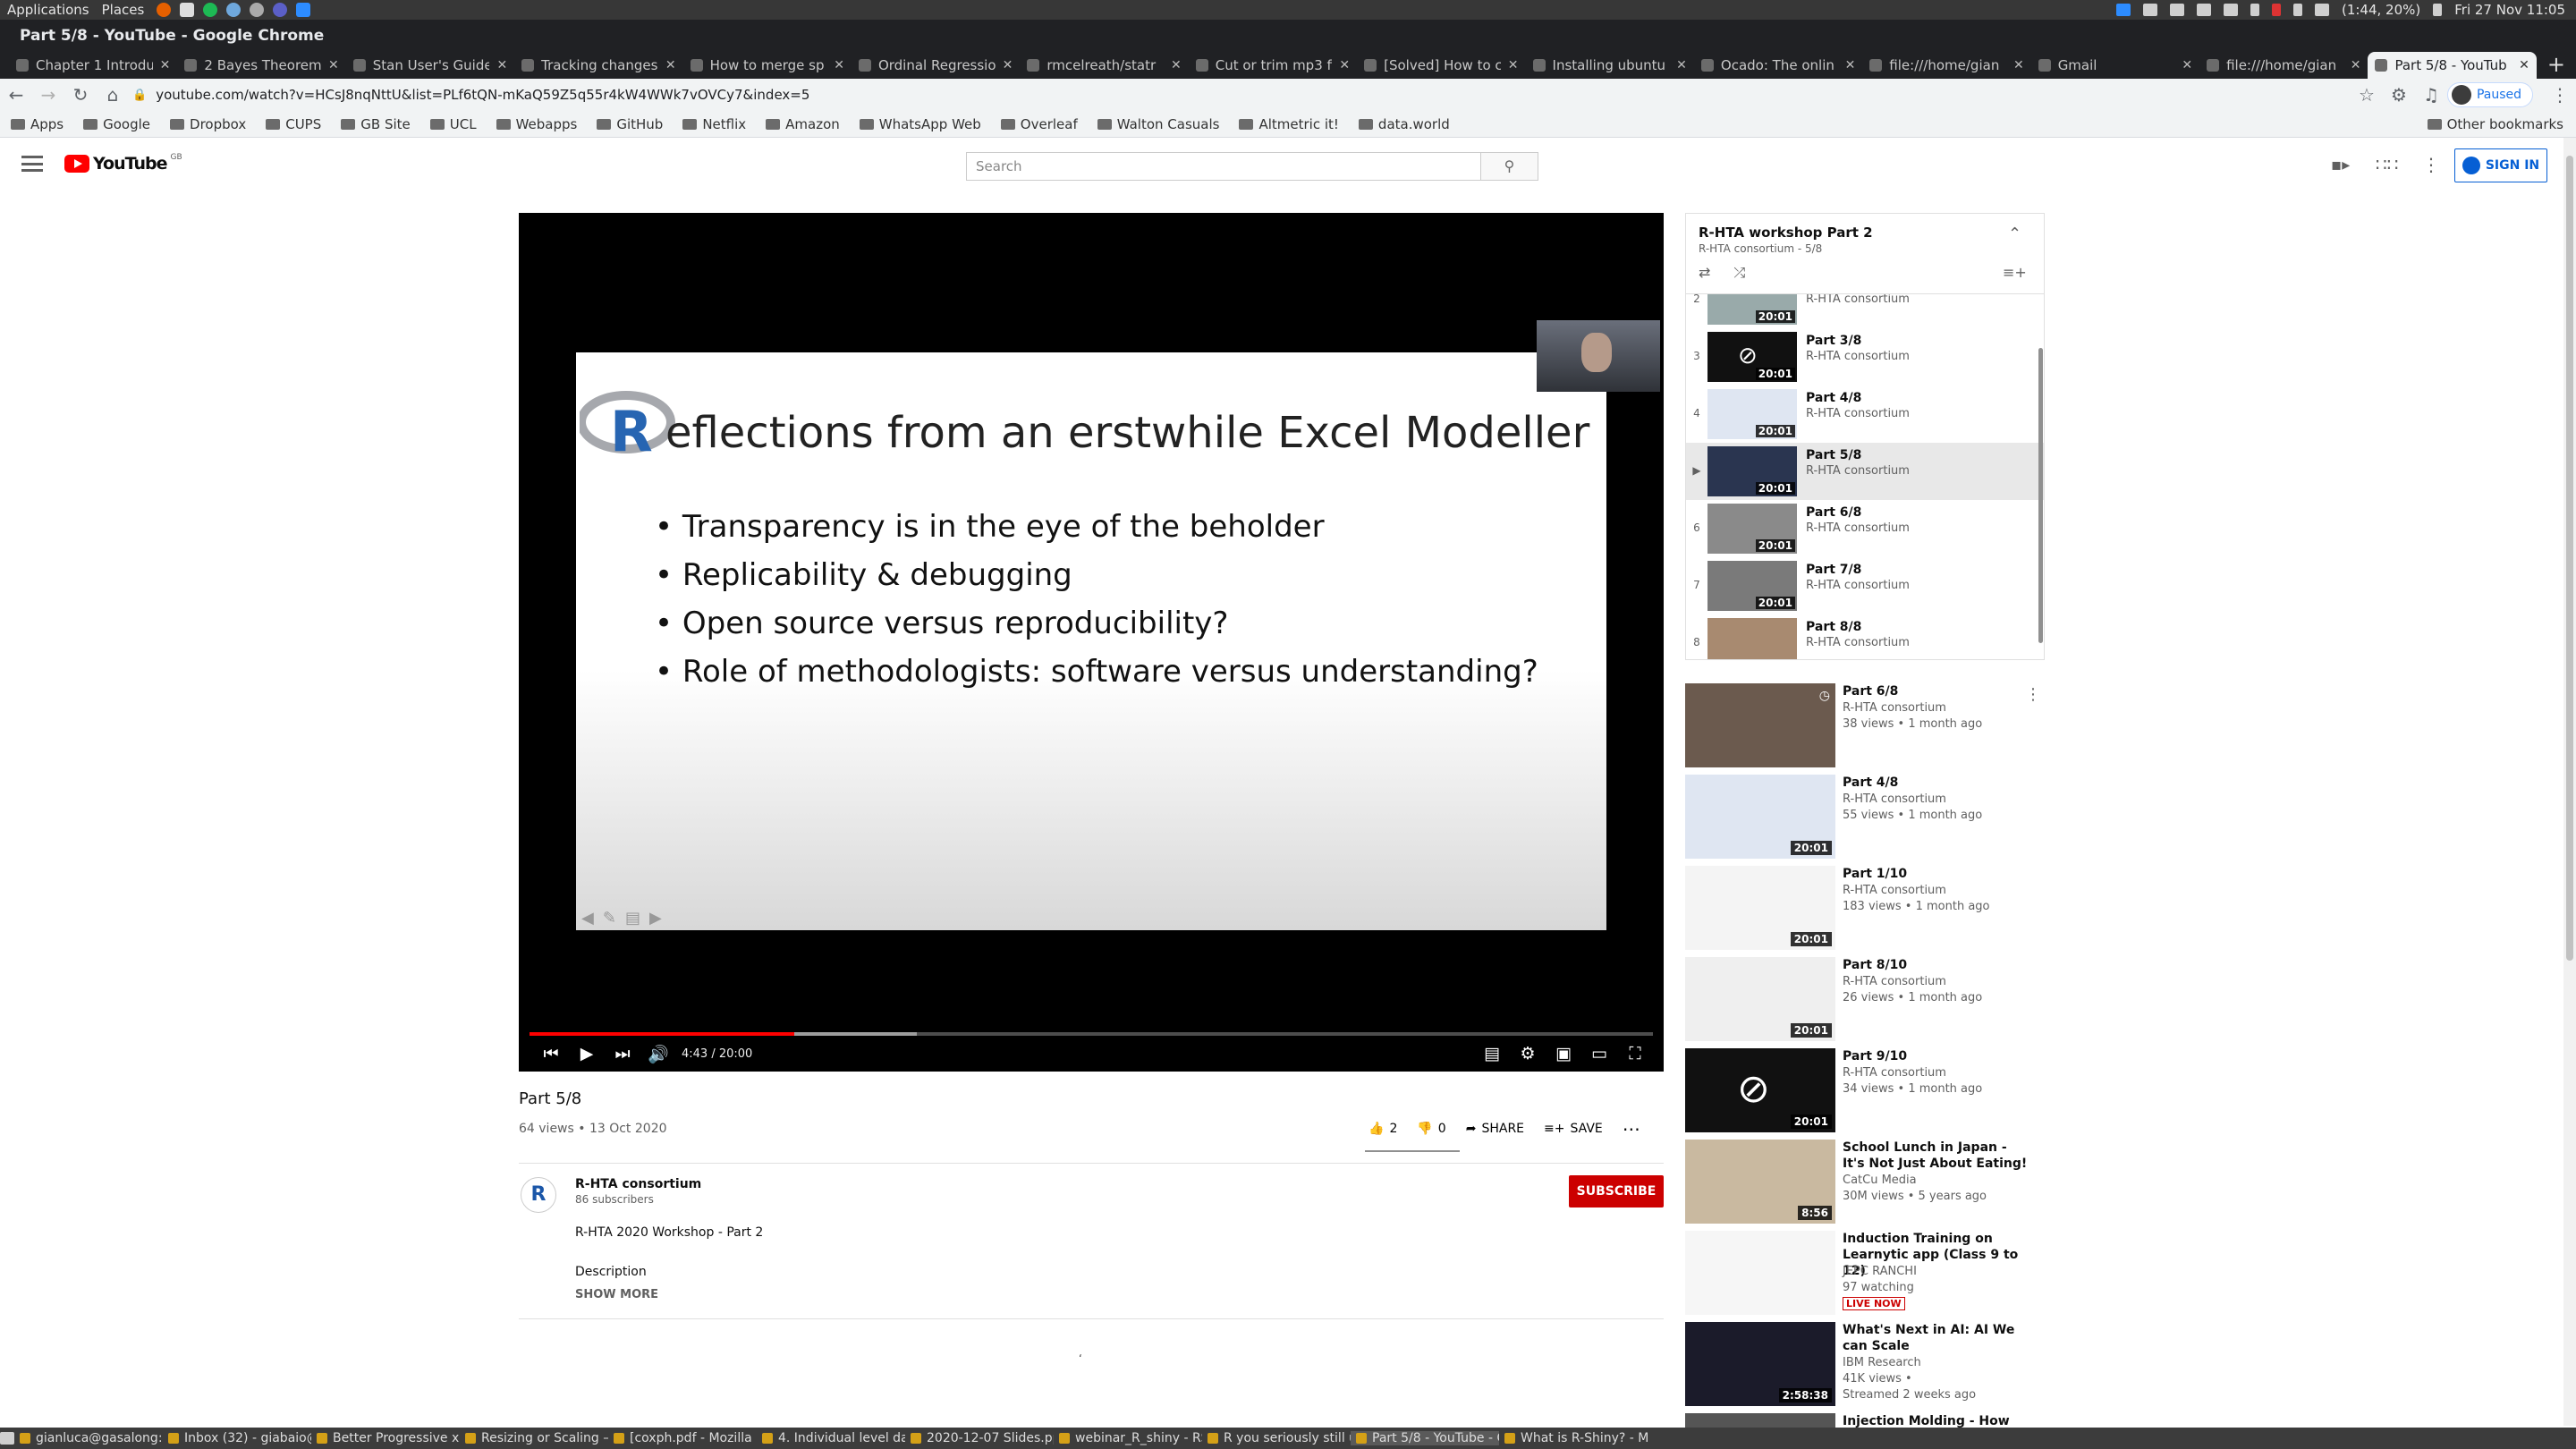 The height and width of the screenshot is (1449, 2576). Describe the element at coordinates (37, 124) in the screenshot. I see `bookmark-item: Apps` at that location.